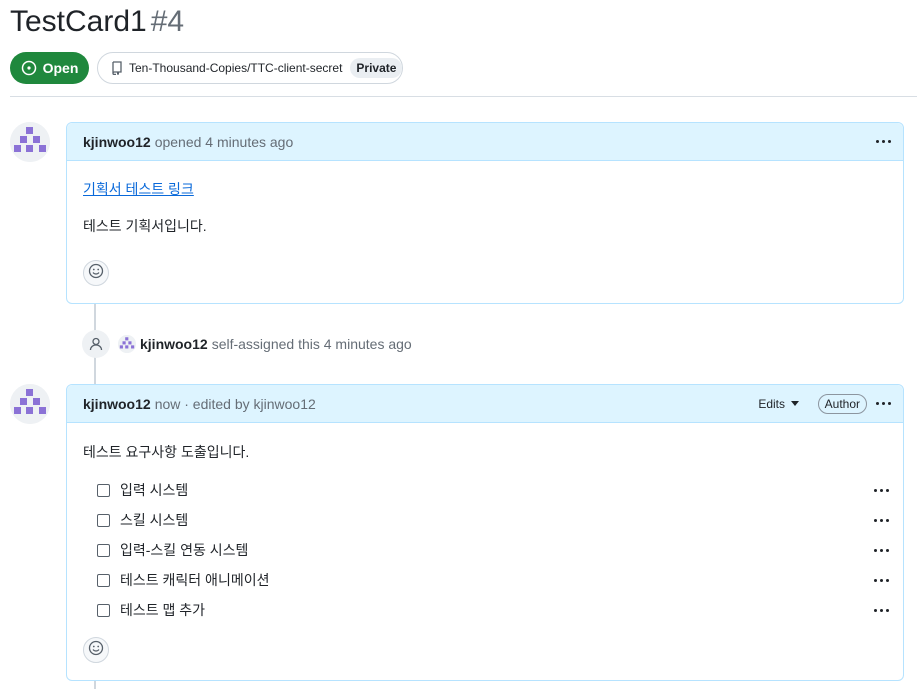 The image size is (917, 689). Describe the element at coordinates (96, 344) in the screenshot. I see `person-icon` at that location.